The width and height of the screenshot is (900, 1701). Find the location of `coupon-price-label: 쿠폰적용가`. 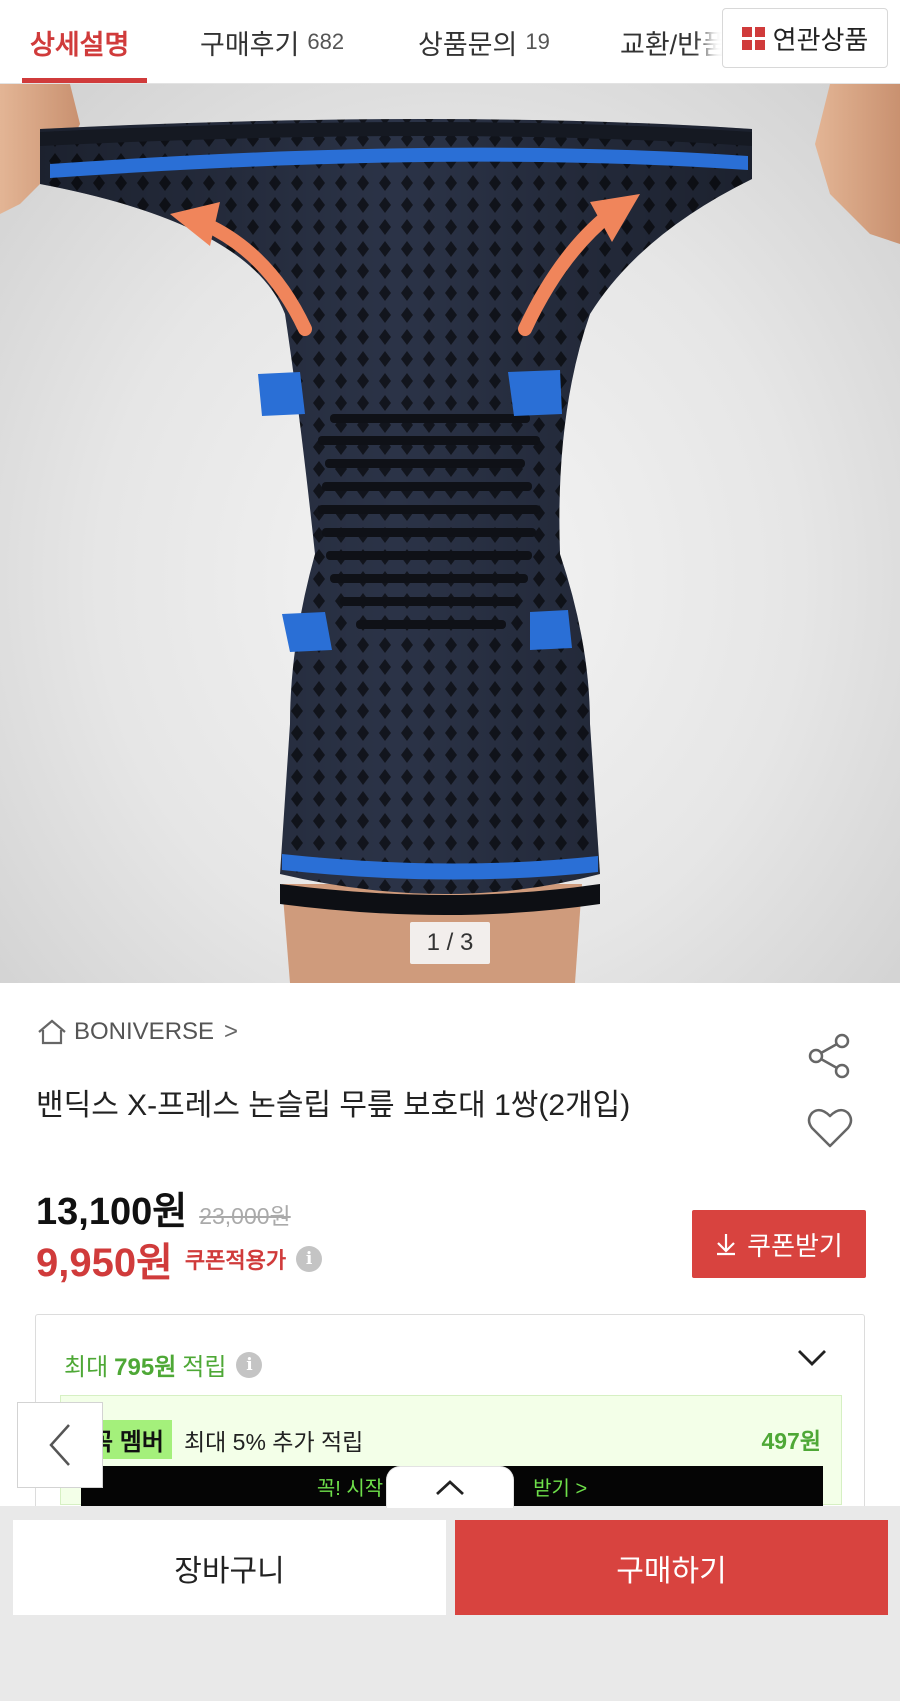

coupon-price-label: 쿠폰적용가 is located at coordinates (235, 1260).